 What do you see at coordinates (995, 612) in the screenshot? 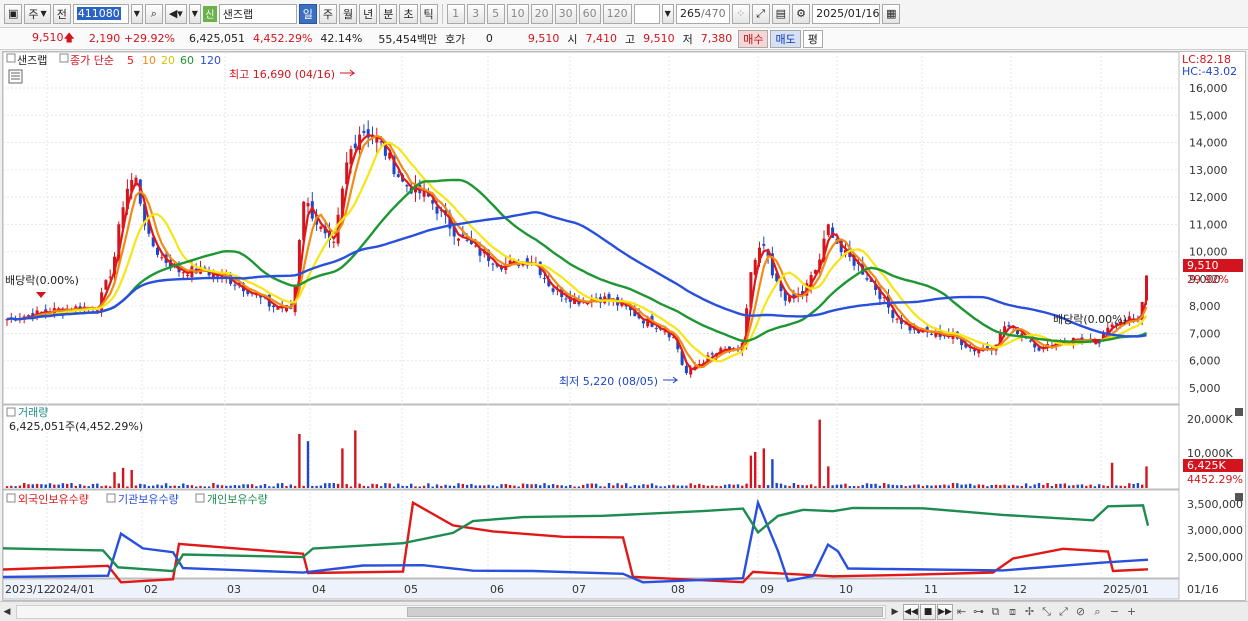
I see `copy-icon: ⧉` at bounding box center [995, 612].